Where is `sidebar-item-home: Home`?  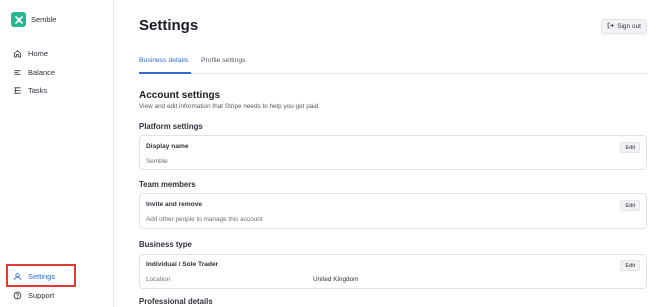
sidebar-item-home: Home is located at coordinates (30, 53).